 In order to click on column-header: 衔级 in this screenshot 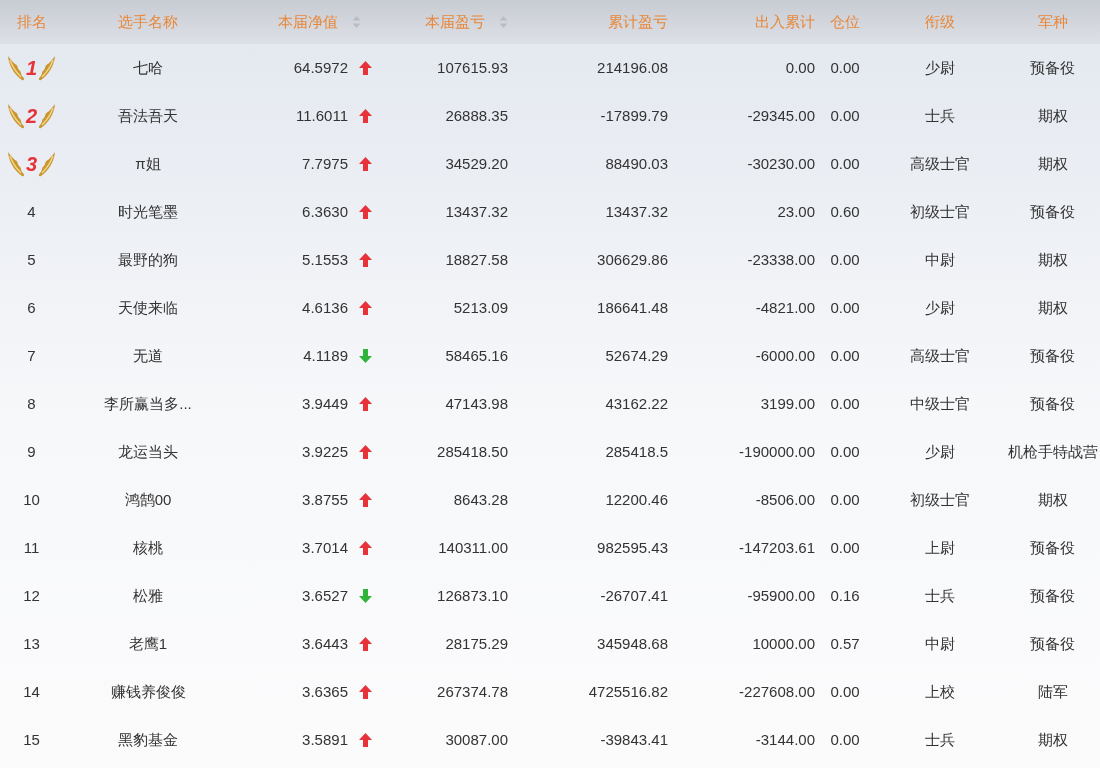, I will do `click(940, 21)`.